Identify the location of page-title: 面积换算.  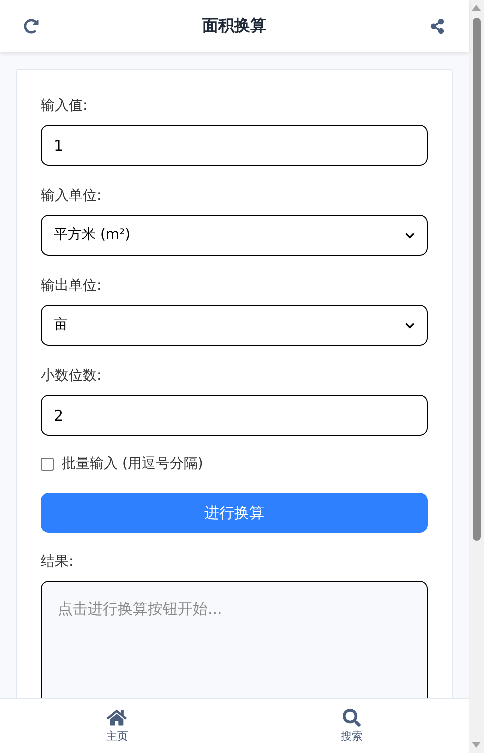
(234, 26).